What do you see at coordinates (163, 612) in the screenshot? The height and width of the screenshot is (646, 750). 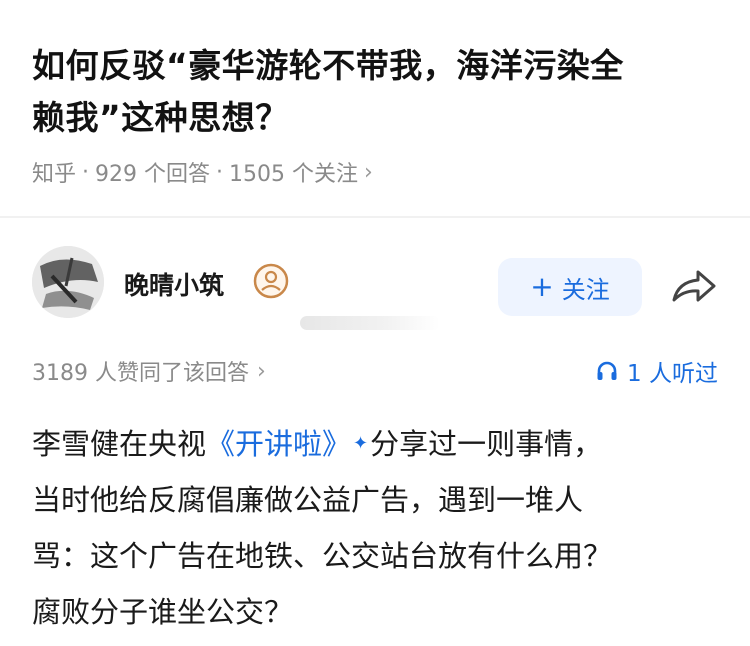 I see `answer-line: 腐败分子谁坐公交？` at bounding box center [163, 612].